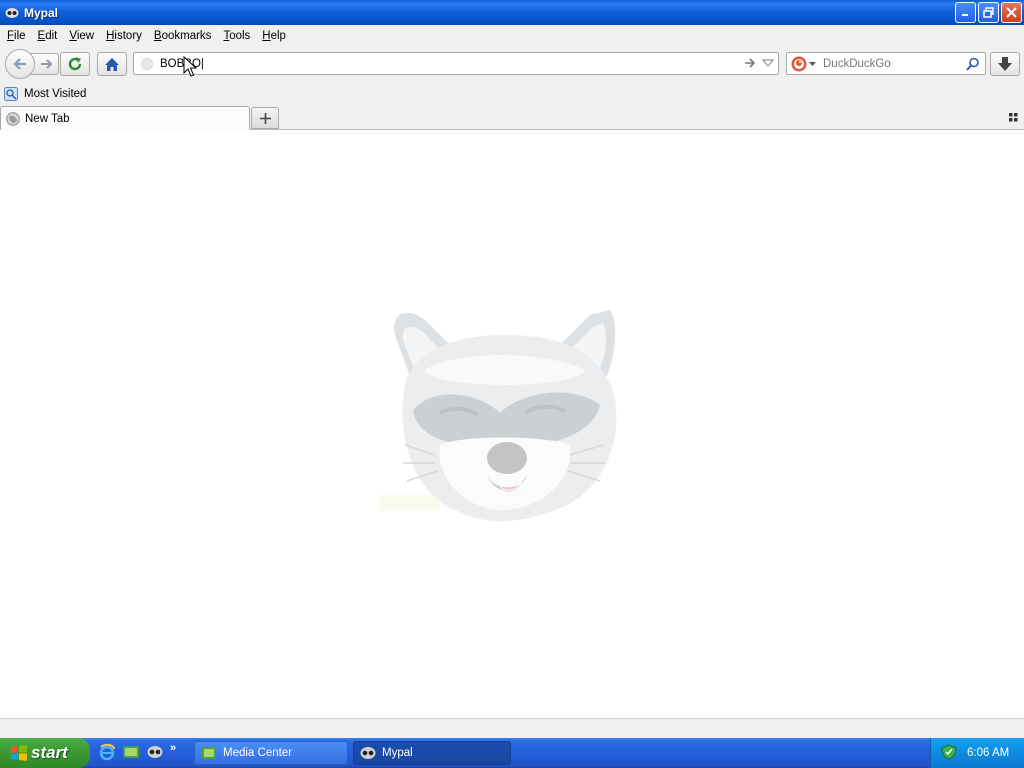  What do you see at coordinates (440, 63) in the screenshot?
I see `url-input` at bounding box center [440, 63].